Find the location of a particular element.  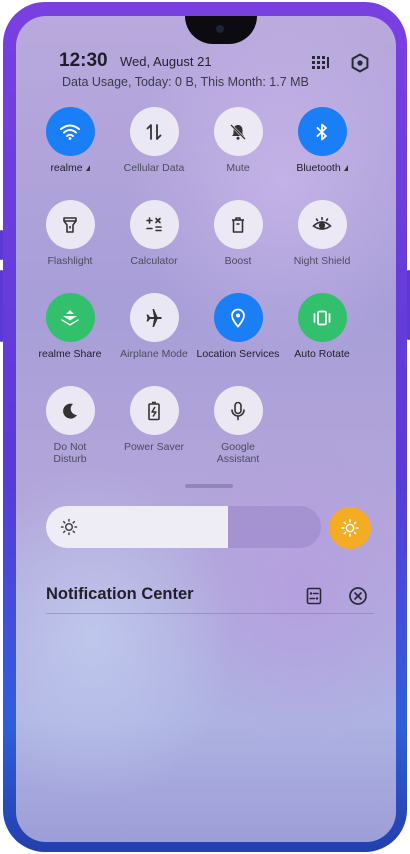

tile-label: Do Not Disturb is located at coordinates (70, 453).